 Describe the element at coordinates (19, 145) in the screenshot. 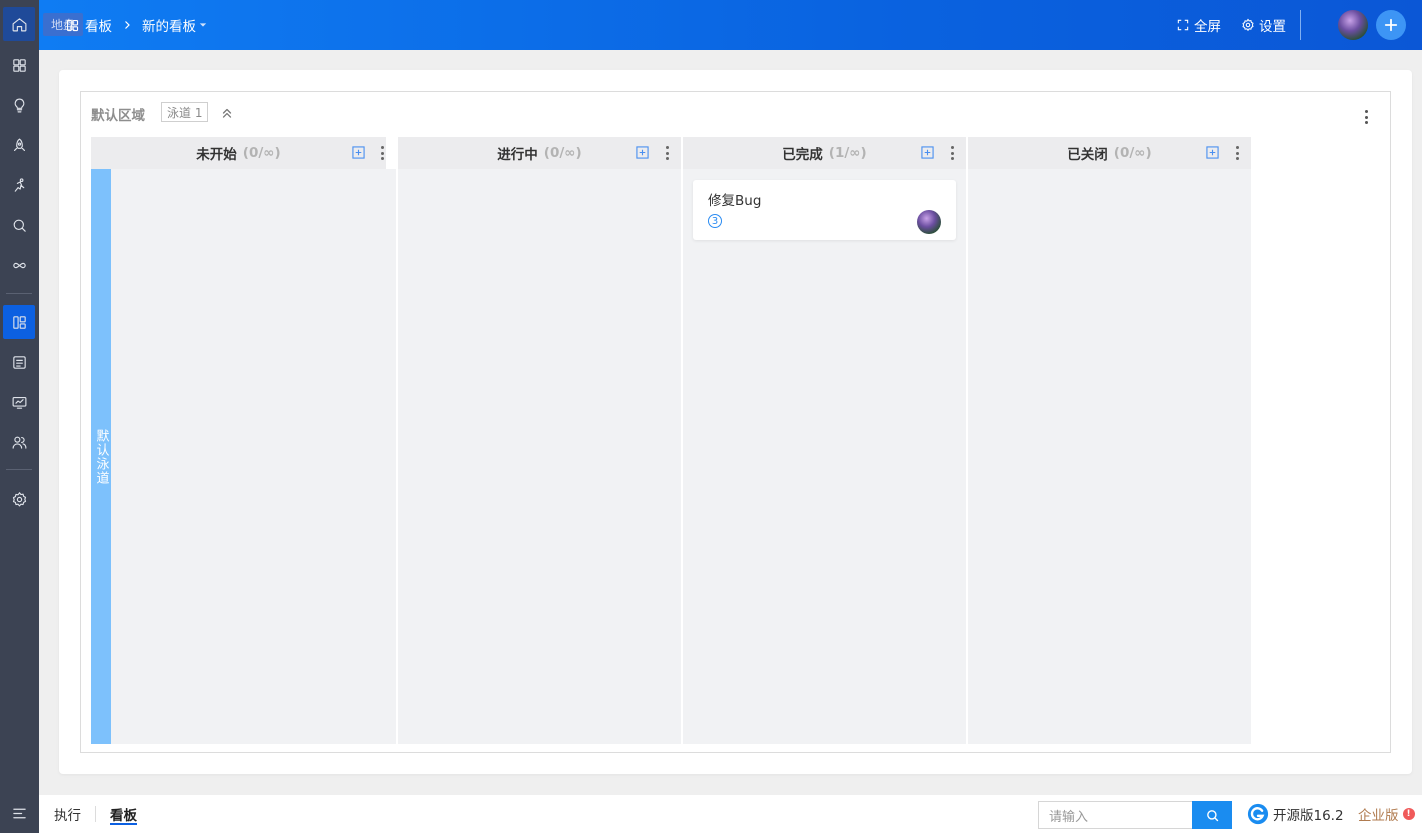

I see `rocket-icon` at that location.